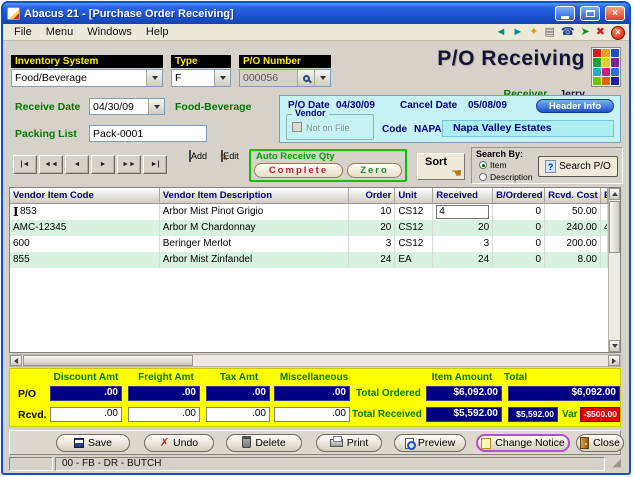  Describe the element at coordinates (238, 393) in the screenshot. I see `po-tax-value: .00` at that location.